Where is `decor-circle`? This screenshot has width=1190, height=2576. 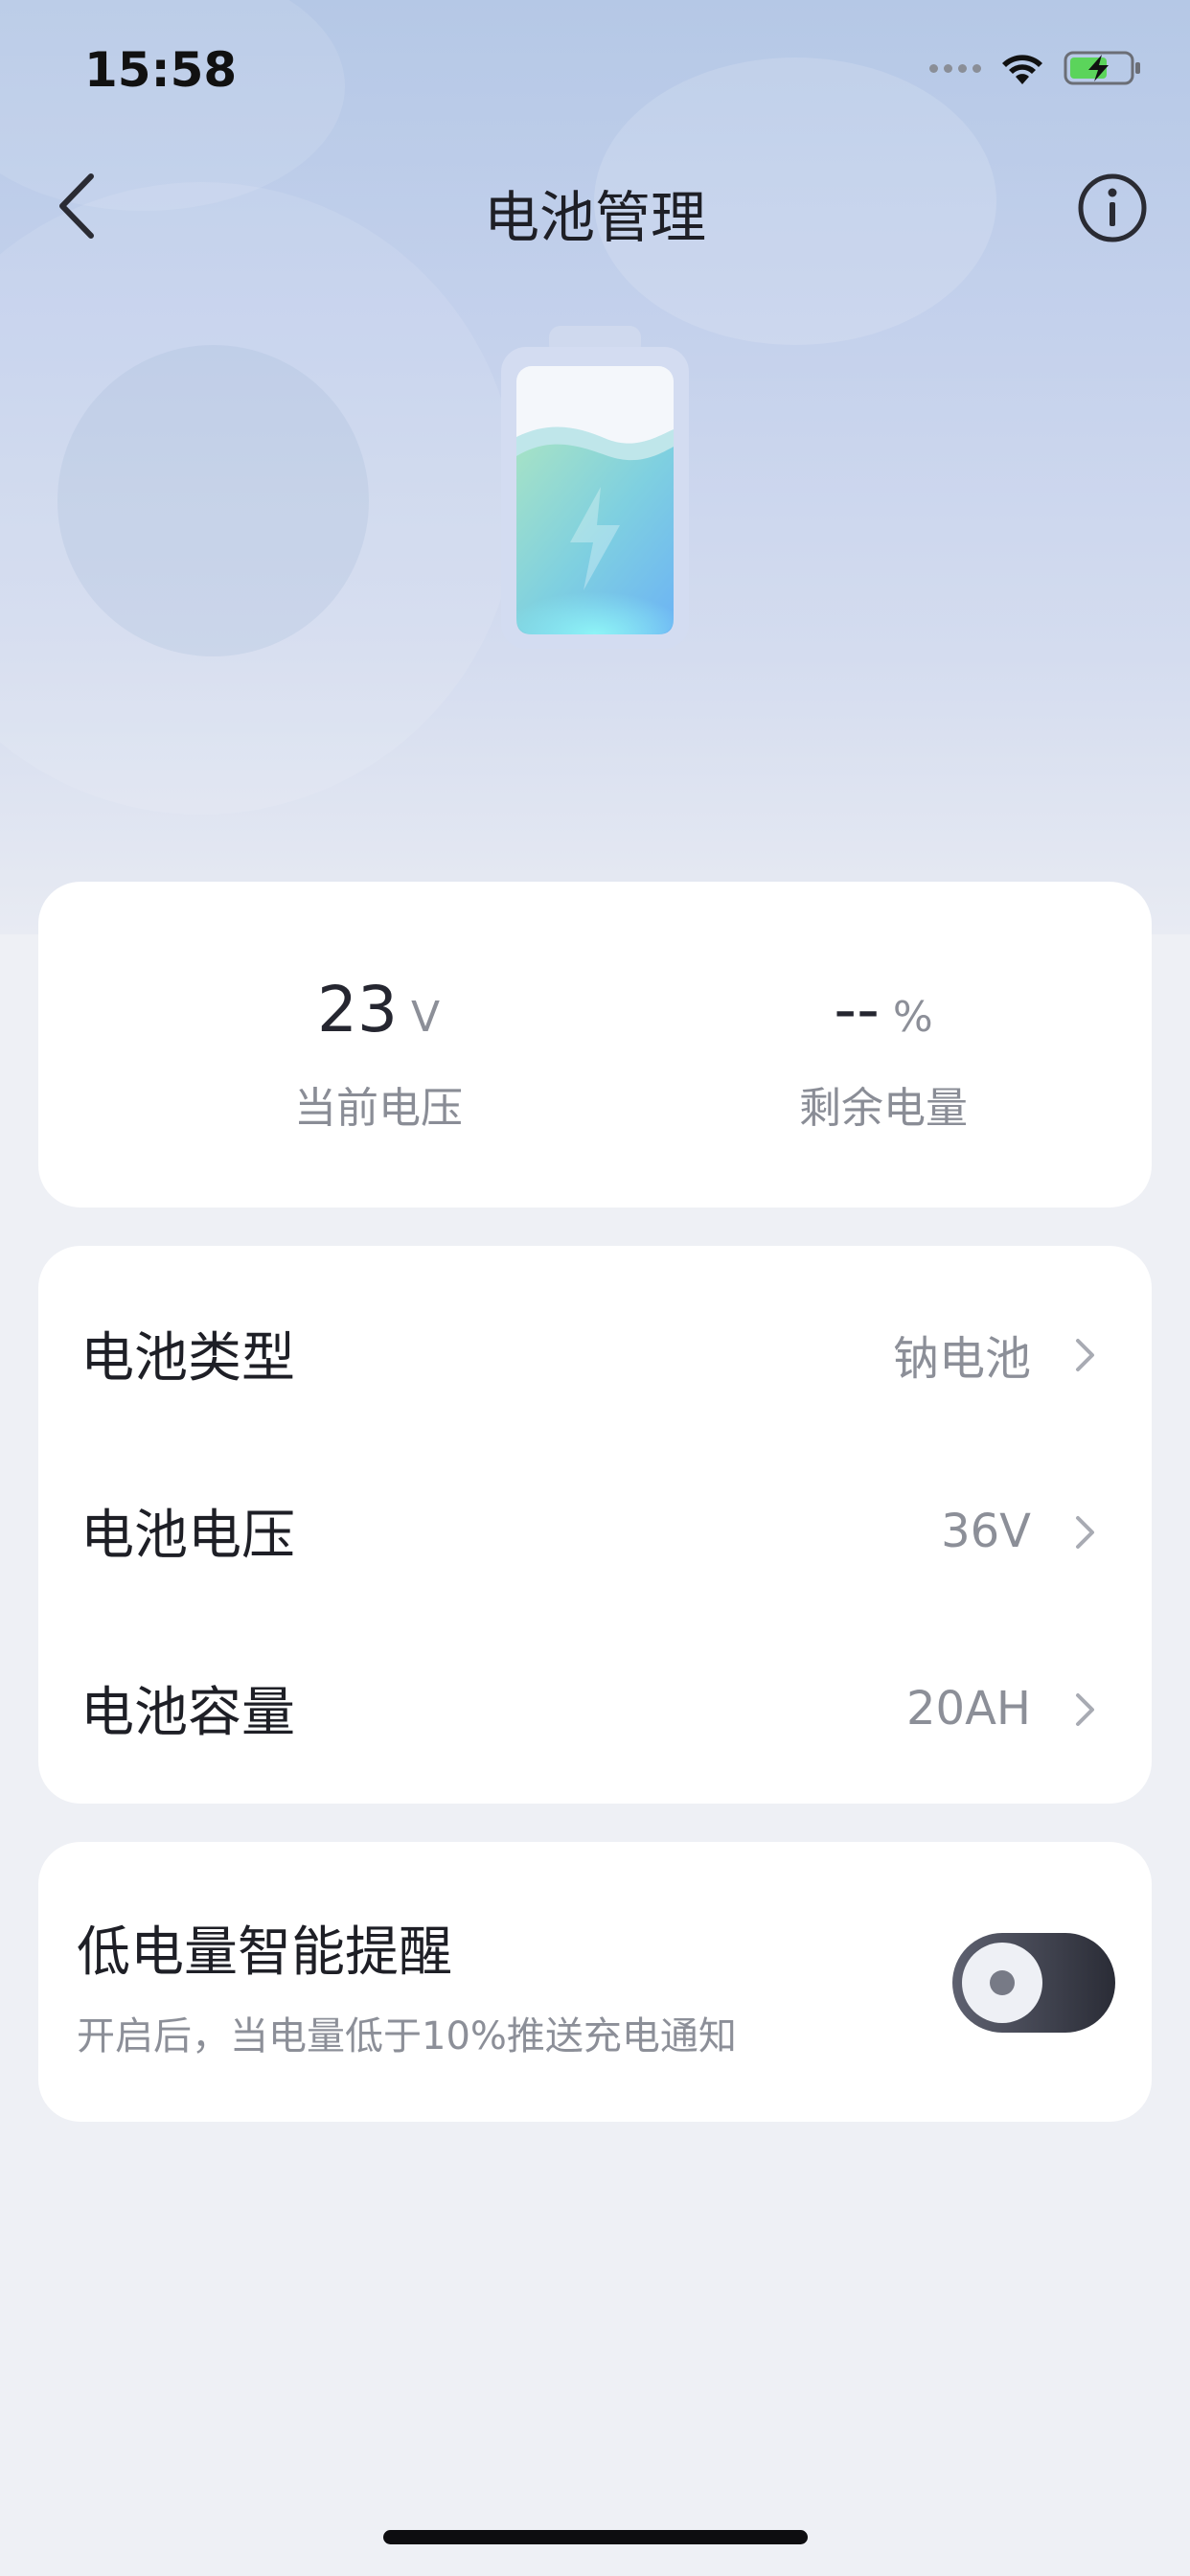
decor-circle is located at coordinates (213, 500).